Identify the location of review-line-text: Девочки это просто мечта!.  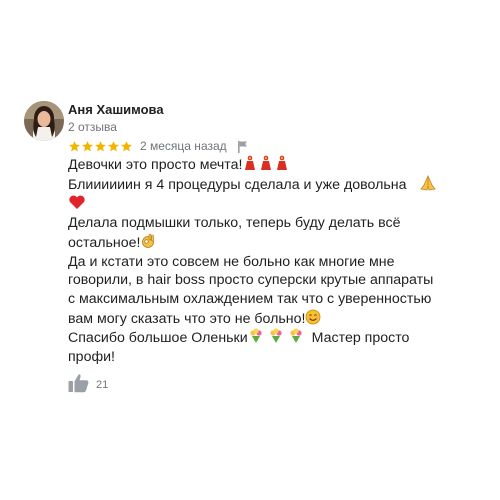
(155, 165).